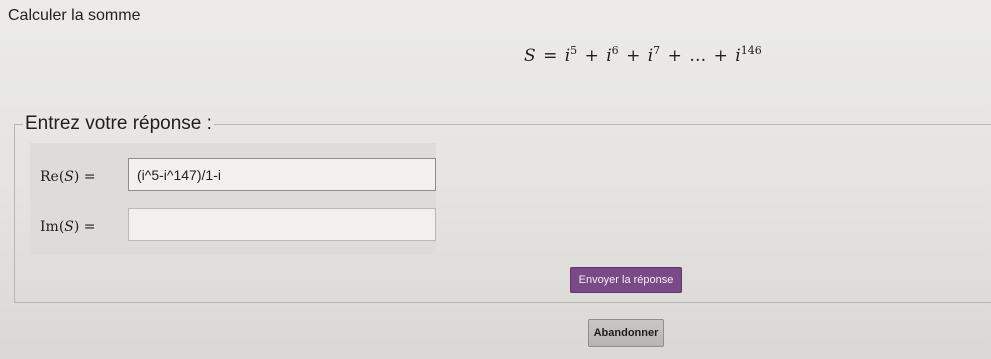 This screenshot has width=991, height=359. Describe the element at coordinates (571, 55) in the screenshot. I see `formula-term: i5` at that location.